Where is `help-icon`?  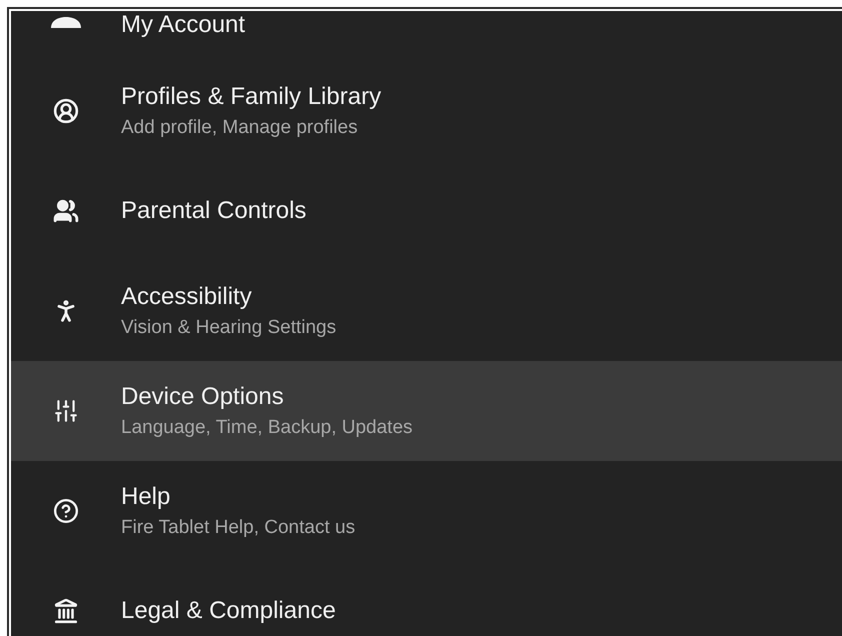
help-icon is located at coordinates (66, 511).